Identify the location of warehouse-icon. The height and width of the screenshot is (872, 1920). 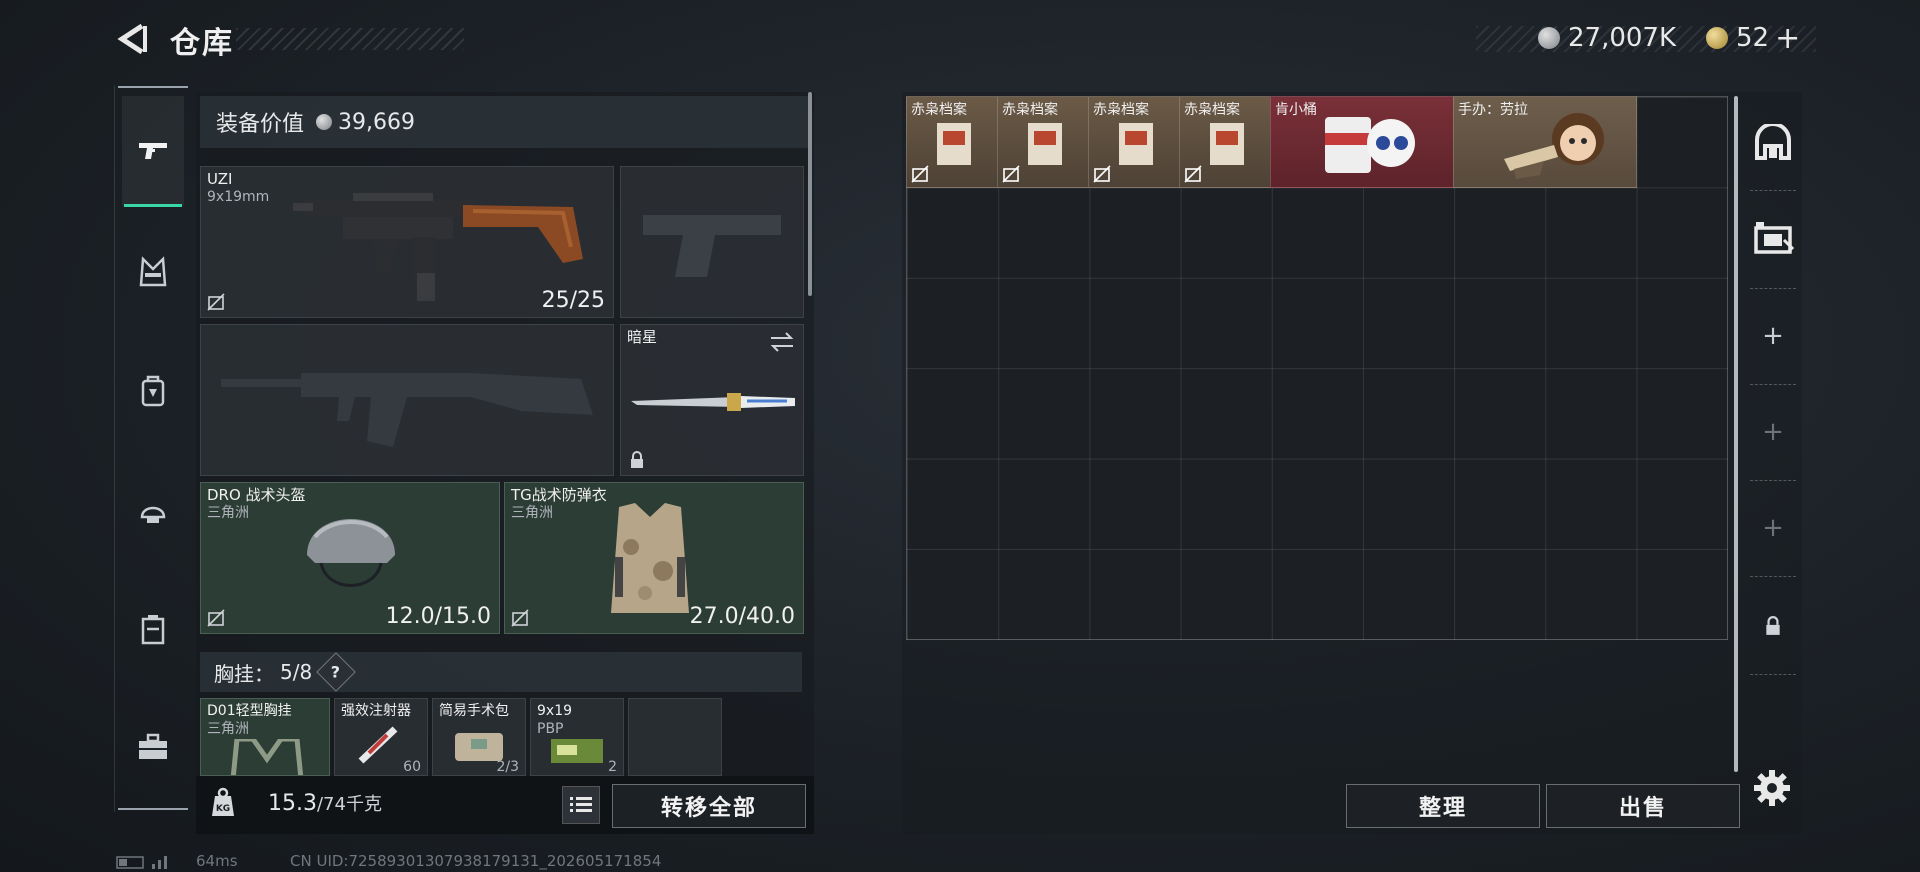
(1773, 142).